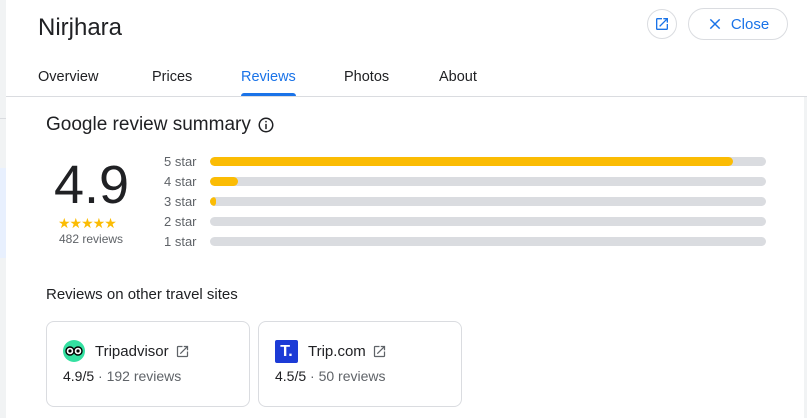  I want to click on rating-bar-label: 4 star, so click(180, 181).